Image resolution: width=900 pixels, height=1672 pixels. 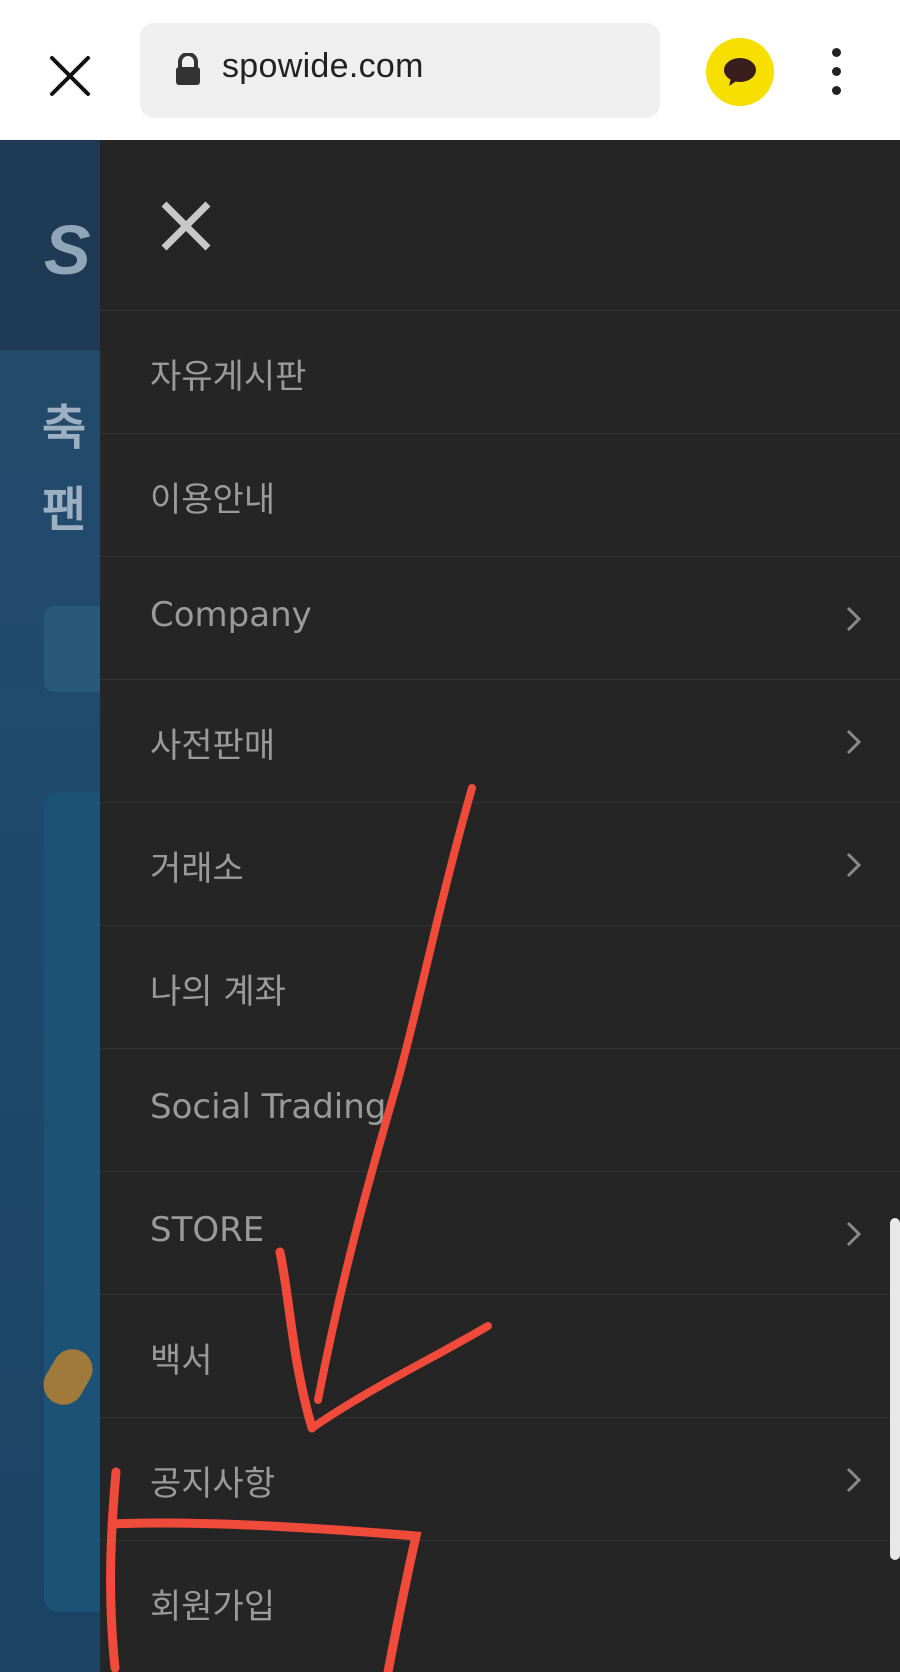 I want to click on menu-item-label: 거래소, so click(x=197, y=869).